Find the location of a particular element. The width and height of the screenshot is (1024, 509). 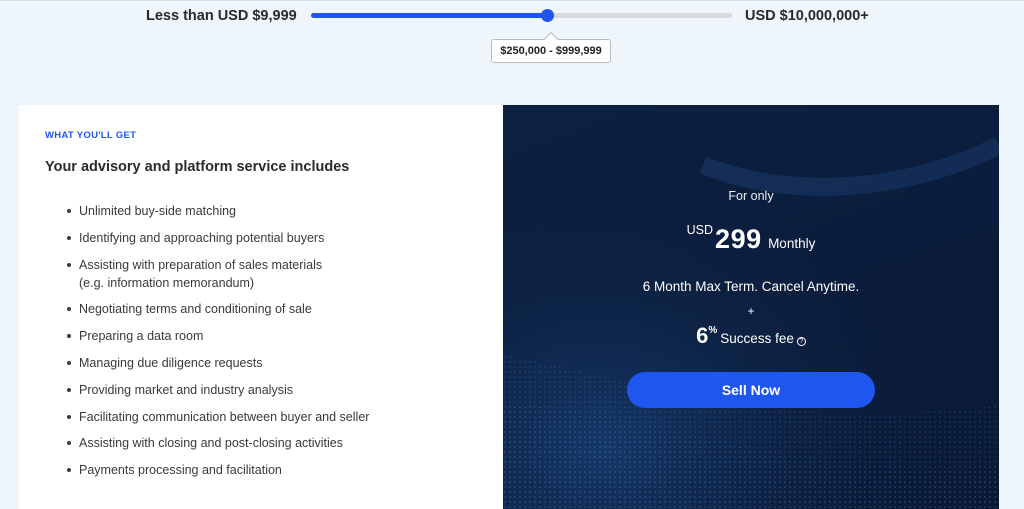

slider-value-tooltip: $250,000 - $999,999 is located at coordinates (551, 51).